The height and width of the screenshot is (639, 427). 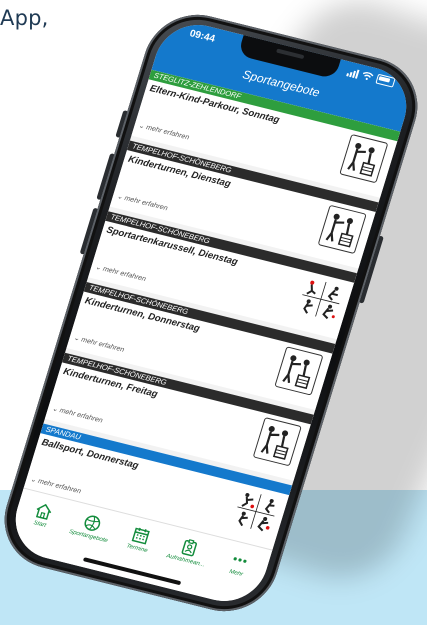 I want to click on id-badge-icon, so click(x=189, y=548).